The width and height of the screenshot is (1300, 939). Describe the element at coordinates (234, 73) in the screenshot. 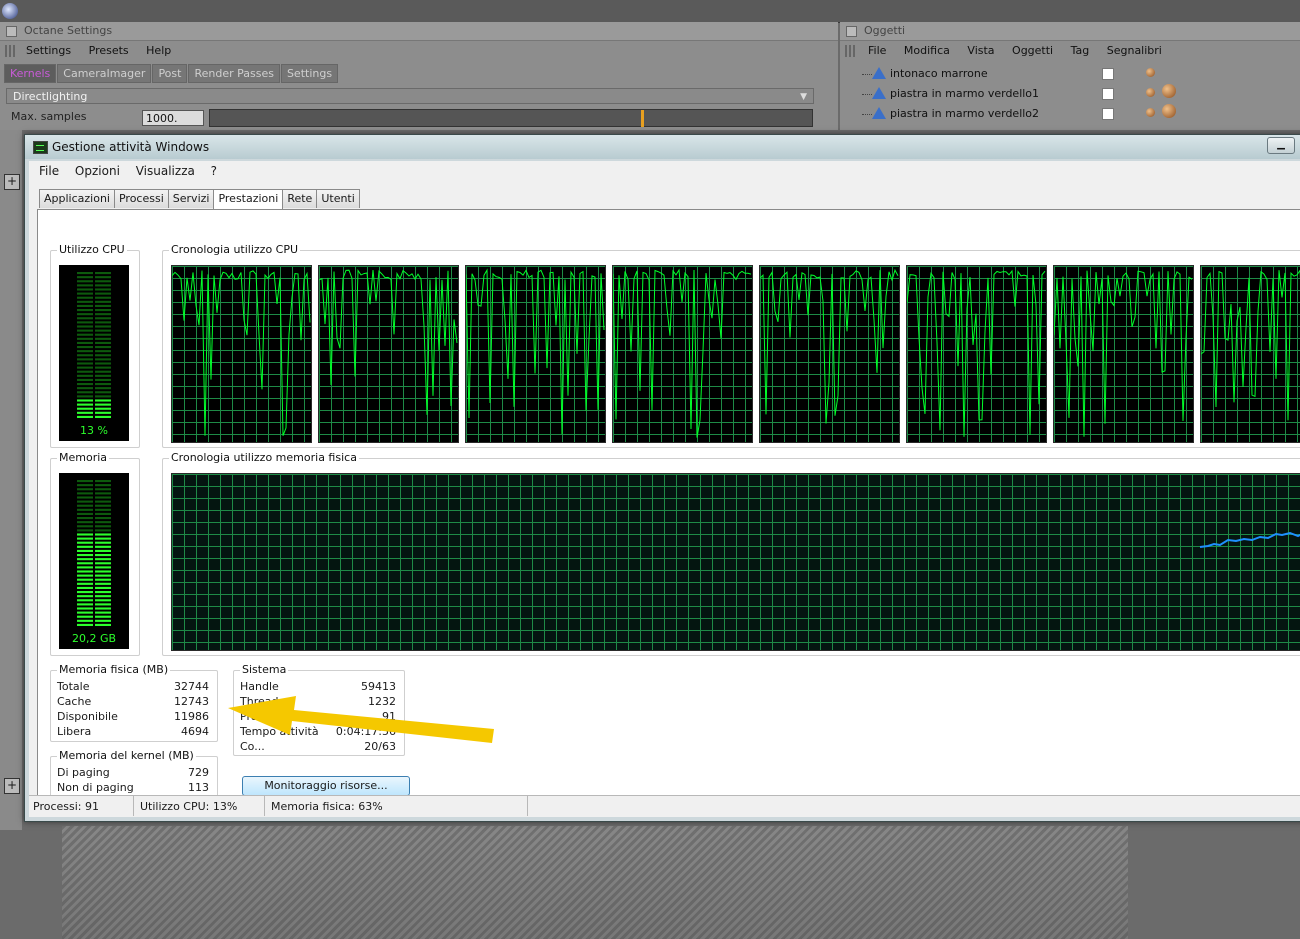

I see `tab-render-passes: Render Passes` at that location.